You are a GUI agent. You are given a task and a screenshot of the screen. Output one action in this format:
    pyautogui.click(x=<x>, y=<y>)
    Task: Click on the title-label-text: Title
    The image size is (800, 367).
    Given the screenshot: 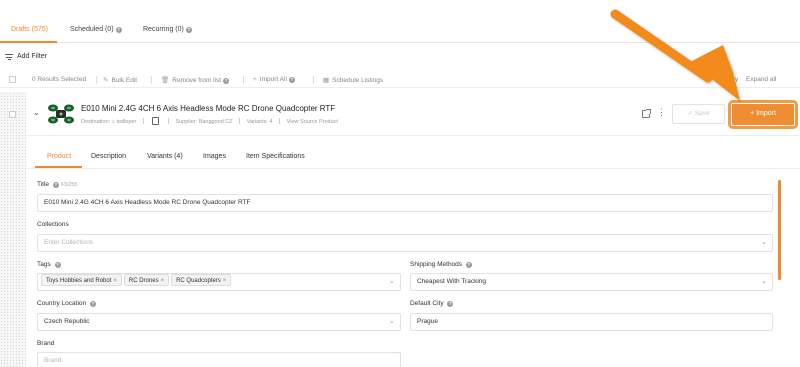 What is the action you would take?
    pyautogui.click(x=43, y=184)
    